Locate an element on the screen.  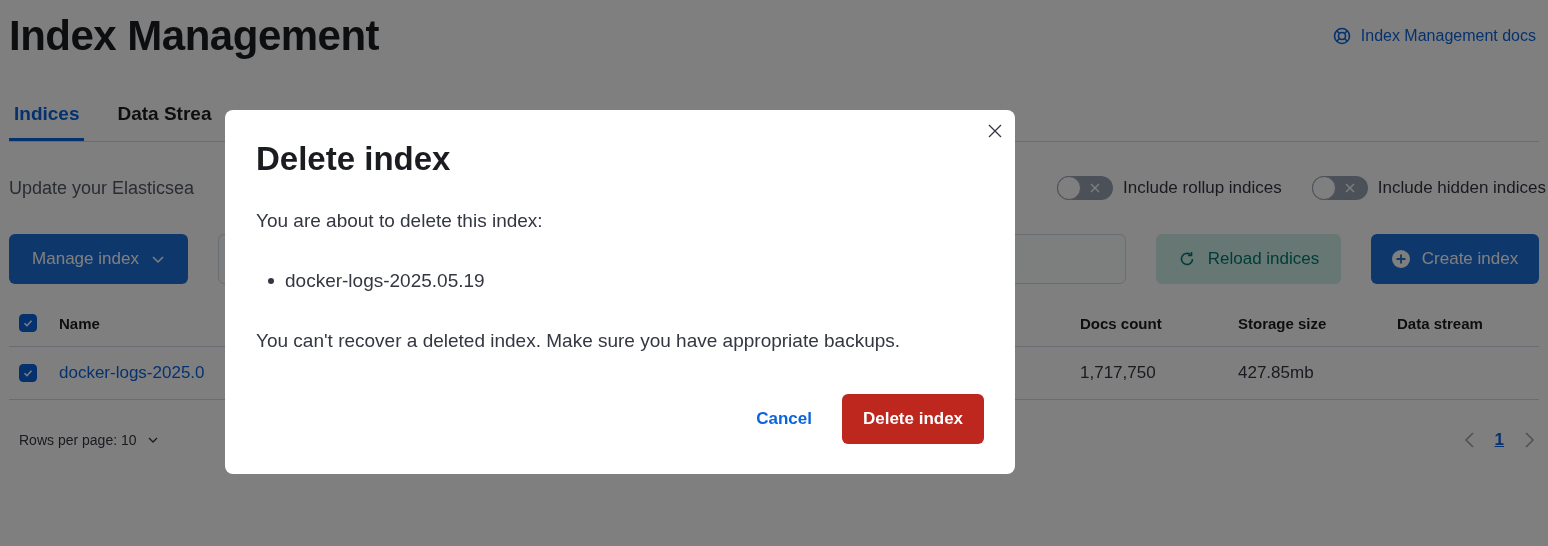
modal-text: You are about to delete this index: is located at coordinates (400, 221).